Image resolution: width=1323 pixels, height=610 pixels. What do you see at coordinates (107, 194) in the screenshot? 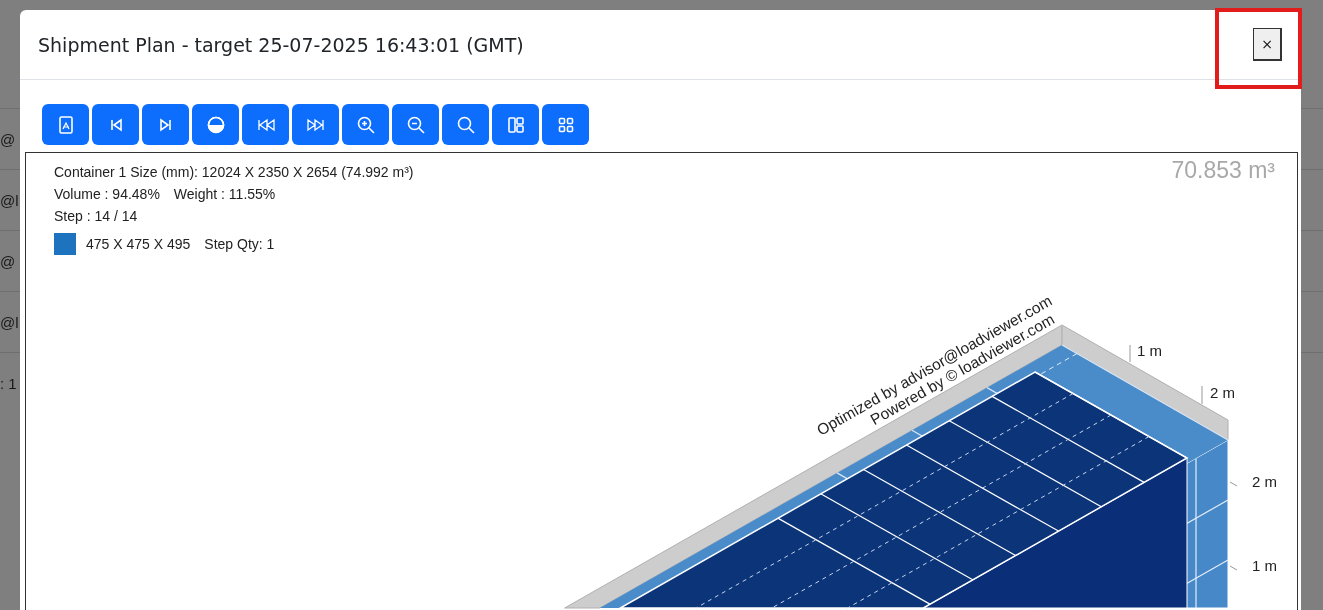
I see `volume-text: Volume : 94.48%` at bounding box center [107, 194].